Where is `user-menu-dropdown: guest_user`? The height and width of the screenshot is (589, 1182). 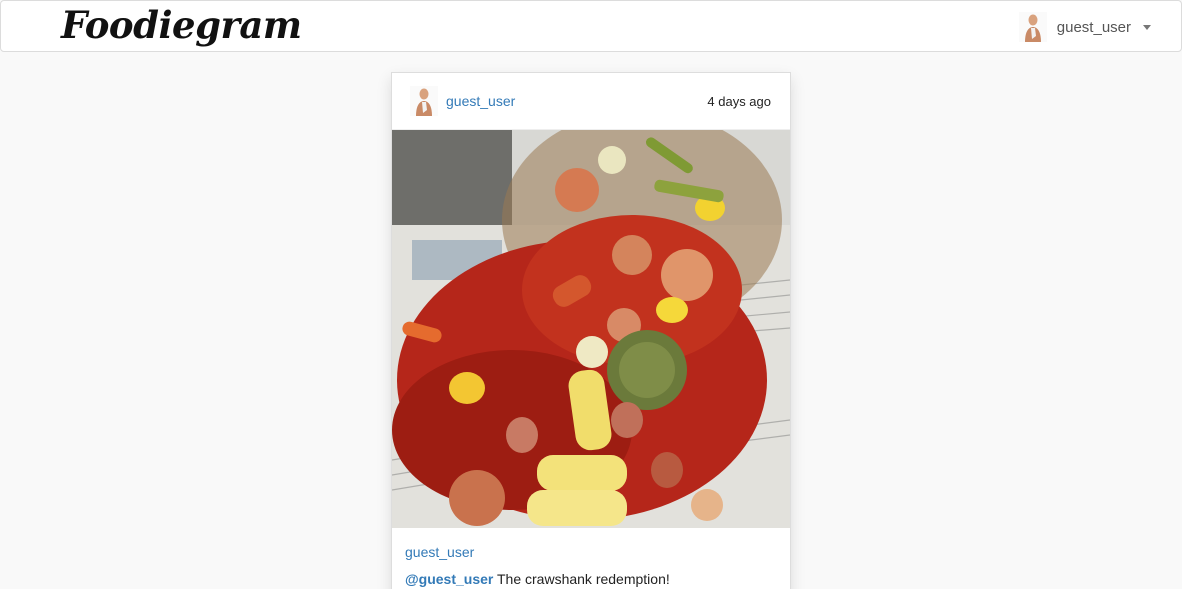 user-menu-dropdown: guest_user is located at coordinates (1084, 27).